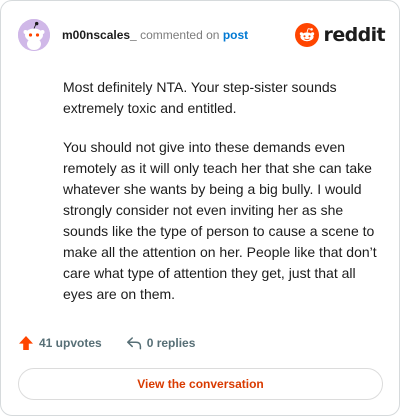  Describe the element at coordinates (306, 35) in the screenshot. I see `reddit-alien-icon` at that location.